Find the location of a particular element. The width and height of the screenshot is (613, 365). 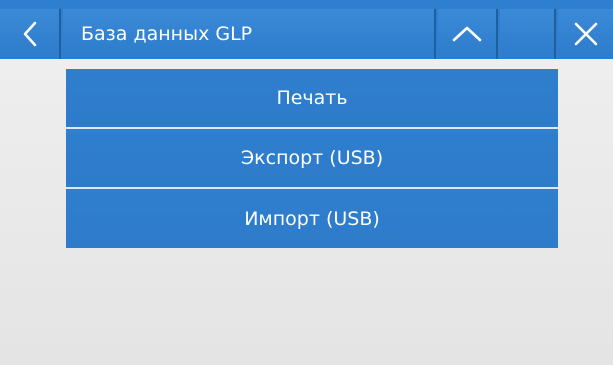

close-button is located at coordinates (585, 34).